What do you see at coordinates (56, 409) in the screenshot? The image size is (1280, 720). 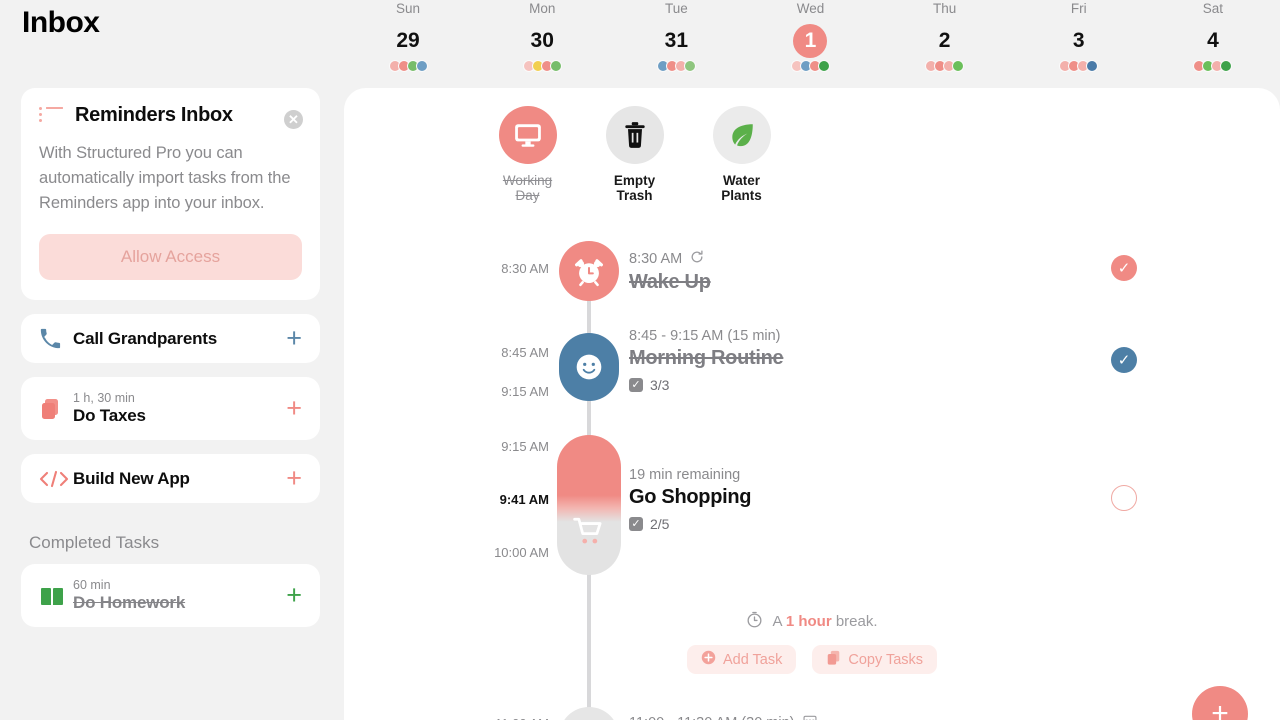 I see `documents-icon` at bounding box center [56, 409].